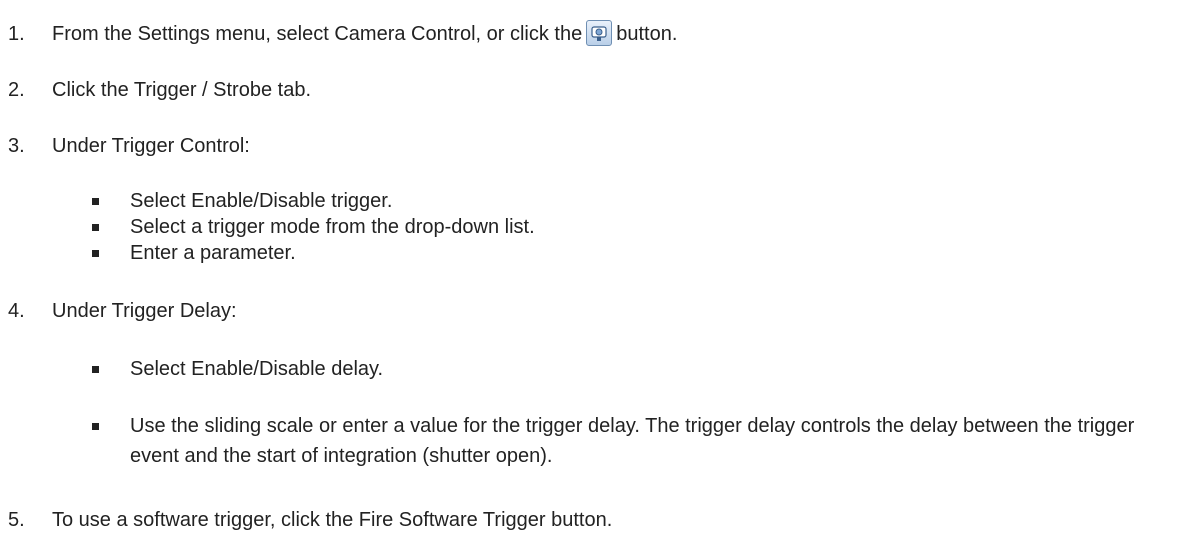 The height and width of the screenshot is (558, 1191). I want to click on step-4: 4. Under Trigger Delay:, so click(122, 311).